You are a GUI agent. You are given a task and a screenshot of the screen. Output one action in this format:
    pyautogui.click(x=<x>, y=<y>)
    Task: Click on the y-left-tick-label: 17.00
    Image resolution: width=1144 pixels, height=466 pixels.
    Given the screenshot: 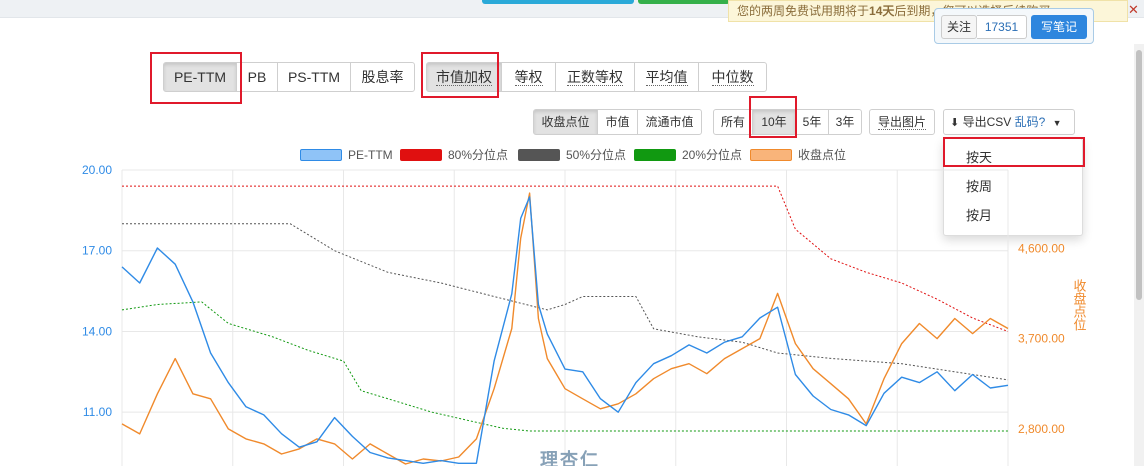 What is the action you would take?
    pyautogui.click(x=97, y=251)
    